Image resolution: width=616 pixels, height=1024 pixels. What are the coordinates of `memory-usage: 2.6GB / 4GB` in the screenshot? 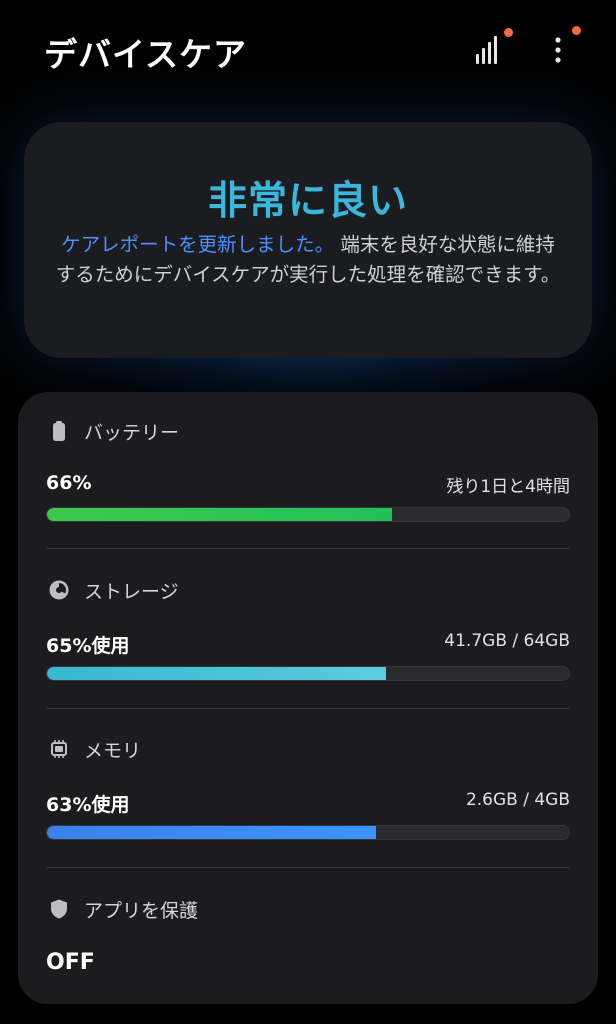 It's located at (517, 800).